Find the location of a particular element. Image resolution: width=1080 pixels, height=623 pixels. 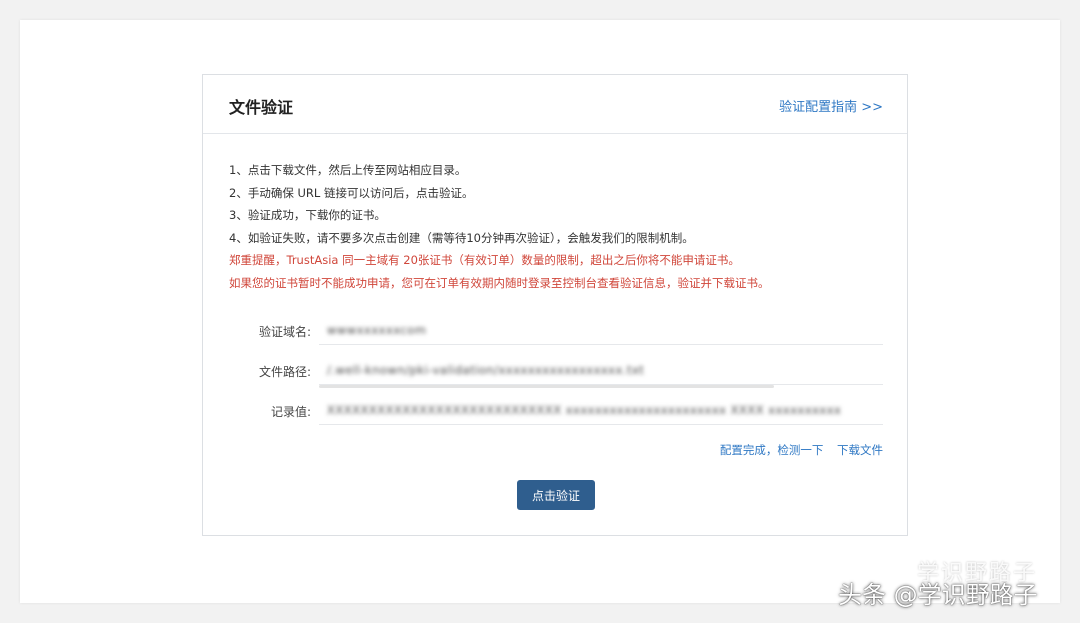

configured-check-link: 配置完成，检测一下 is located at coordinates (772, 450).